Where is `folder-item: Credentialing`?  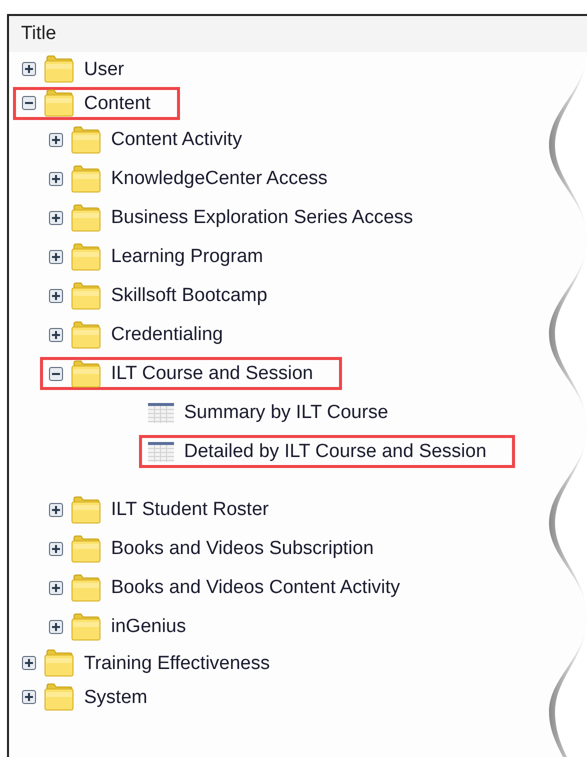
folder-item: Credentialing is located at coordinates (146, 334).